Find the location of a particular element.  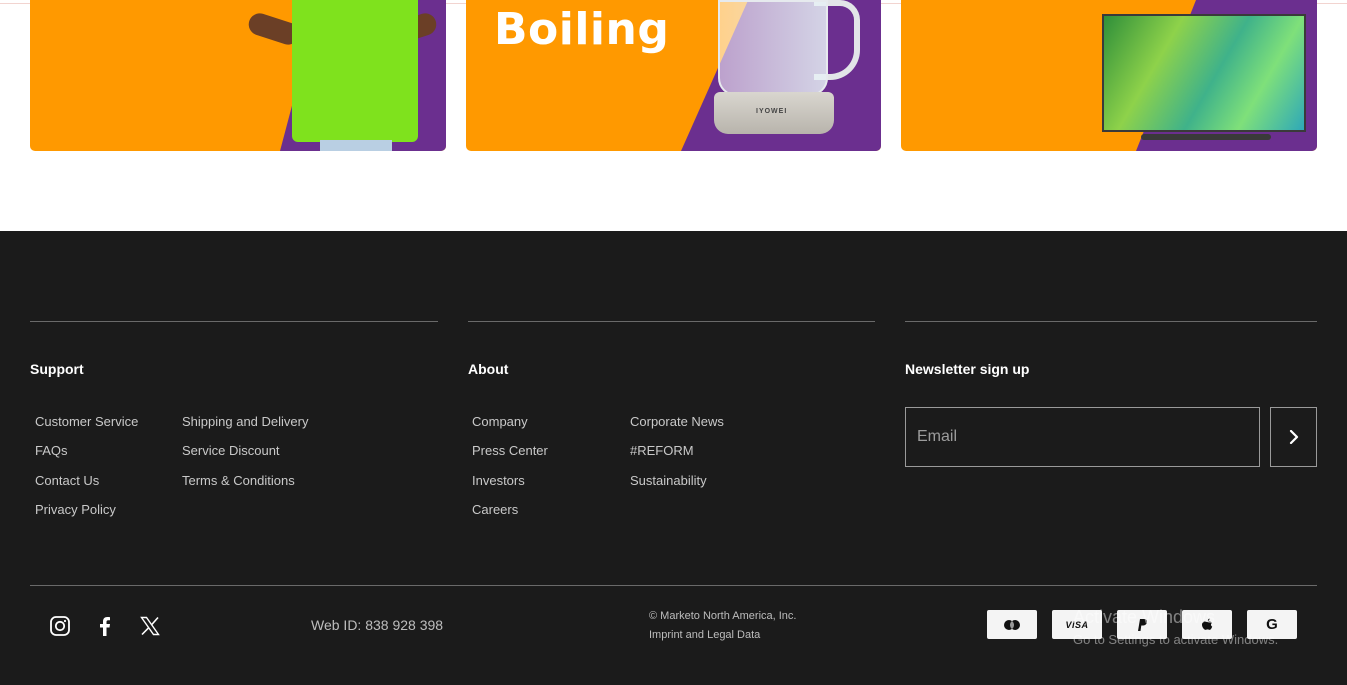

instagram-link is located at coordinates (60, 626).